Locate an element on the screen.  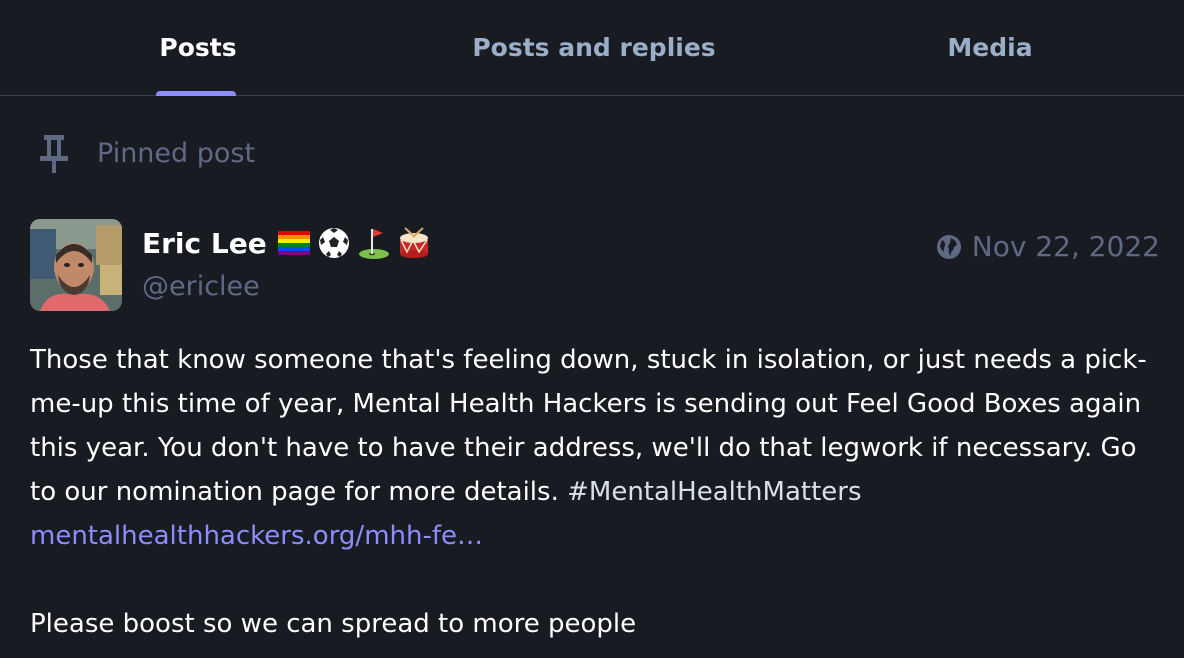
drum-icon is located at coordinates (414, 243).